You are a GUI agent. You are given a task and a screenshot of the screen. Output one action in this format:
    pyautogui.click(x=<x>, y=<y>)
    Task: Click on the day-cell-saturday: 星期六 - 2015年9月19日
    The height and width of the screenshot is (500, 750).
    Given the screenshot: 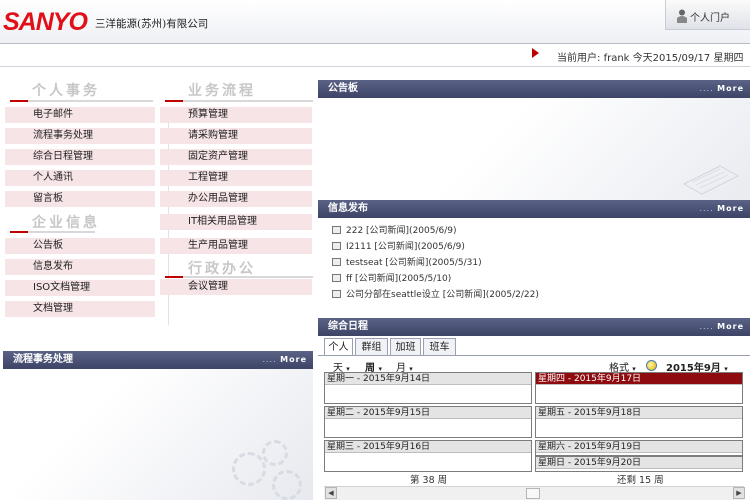 What is the action you would take?
    pyautogui.click(x=639, y=448)
    